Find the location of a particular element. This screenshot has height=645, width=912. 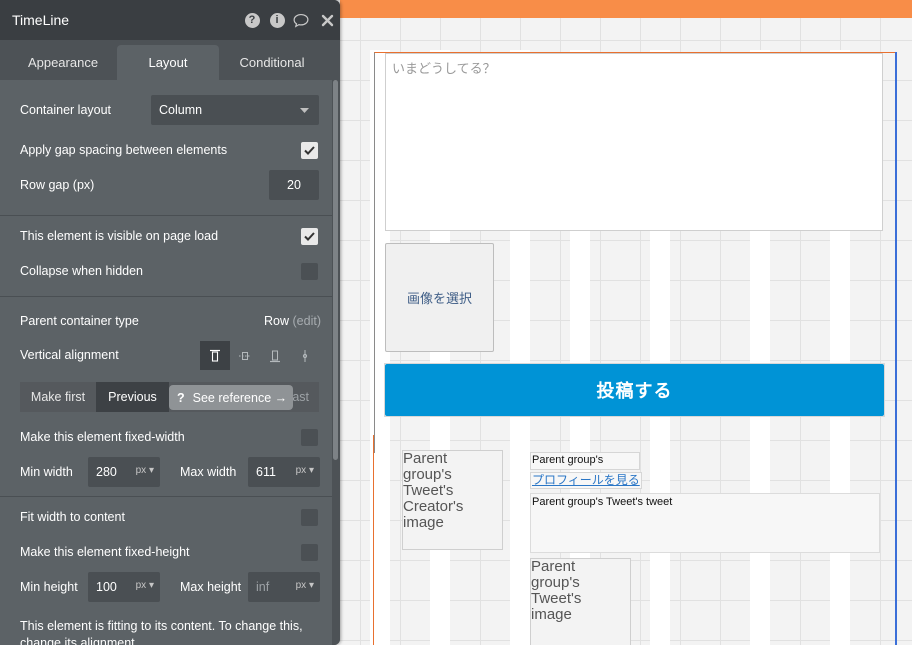

tweet-text: Parent group's Tweet's tweet is located at coordinates (705, 523).